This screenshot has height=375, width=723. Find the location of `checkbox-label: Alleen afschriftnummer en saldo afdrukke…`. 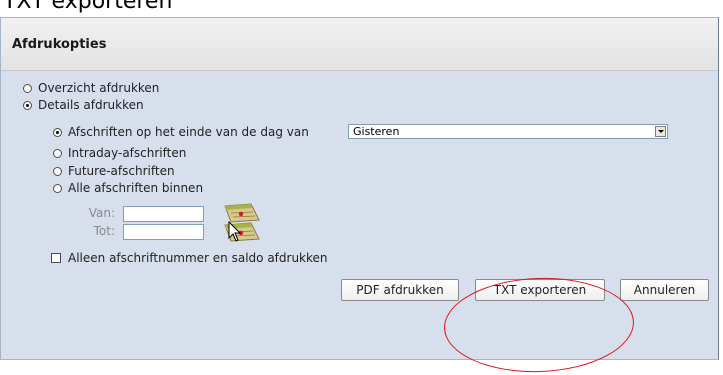

checkbox-label: Alleen afschriftnummer en saldo afdrukke… is located at coordinates (198, 258).